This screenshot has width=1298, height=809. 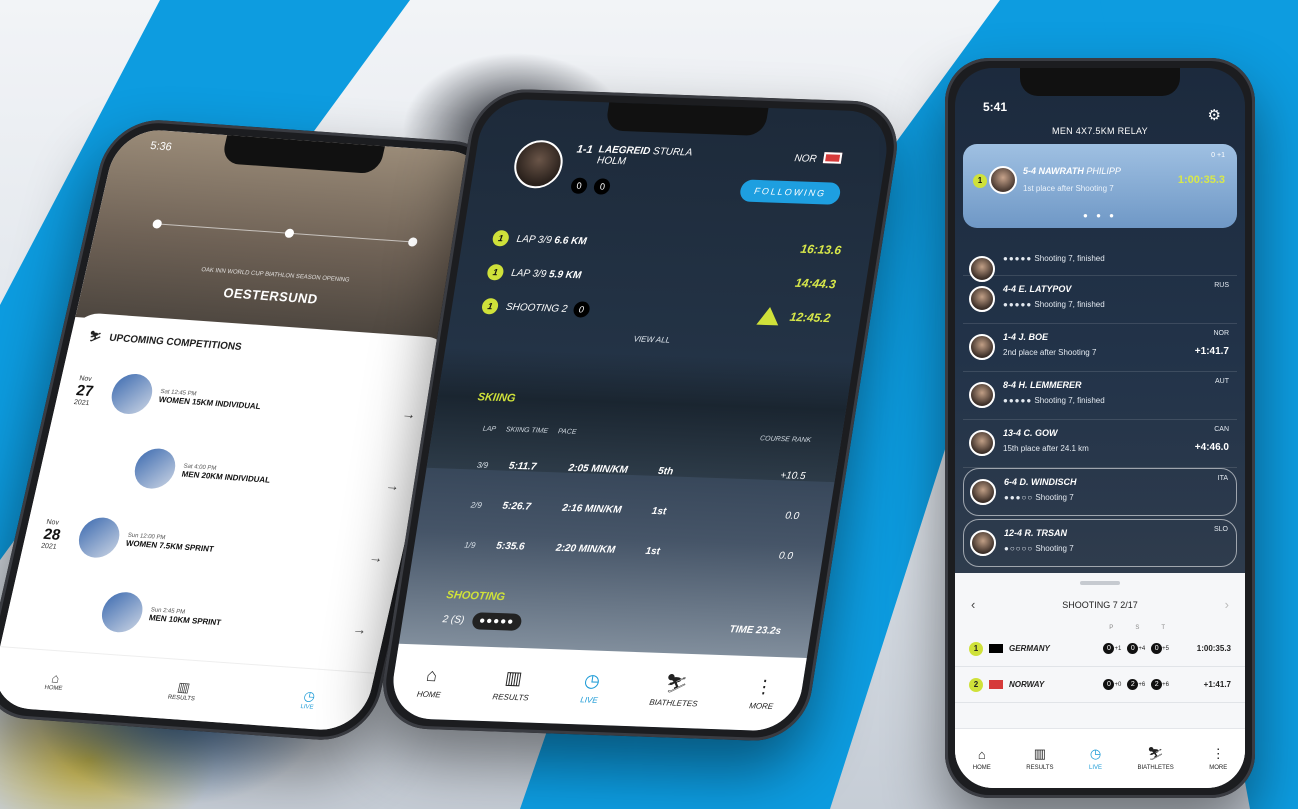 What do you see at coordinates (476, 505) in the screenshot?
I see `skiing-lap: 2/9` at bounding box center [476, 505].